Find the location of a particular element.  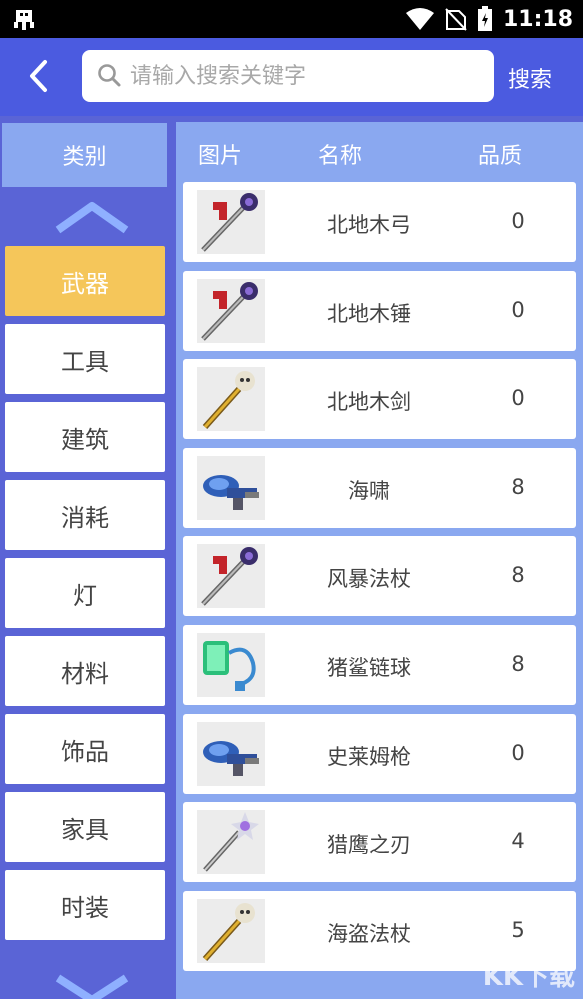

column-header-name: 名称 is located at coordinates (340, 156).